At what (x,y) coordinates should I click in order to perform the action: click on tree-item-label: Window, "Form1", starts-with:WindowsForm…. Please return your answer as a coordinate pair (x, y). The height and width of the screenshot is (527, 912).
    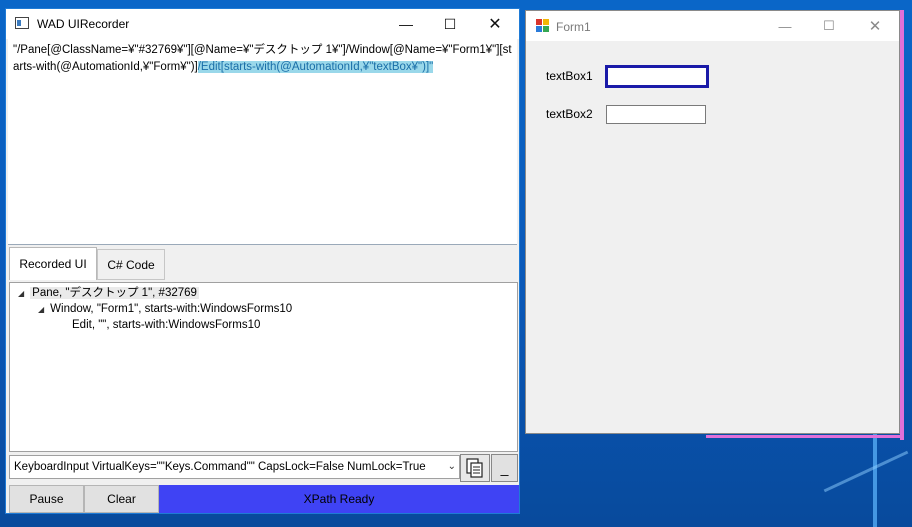
    Looking at the image, I should click on (171, 309).